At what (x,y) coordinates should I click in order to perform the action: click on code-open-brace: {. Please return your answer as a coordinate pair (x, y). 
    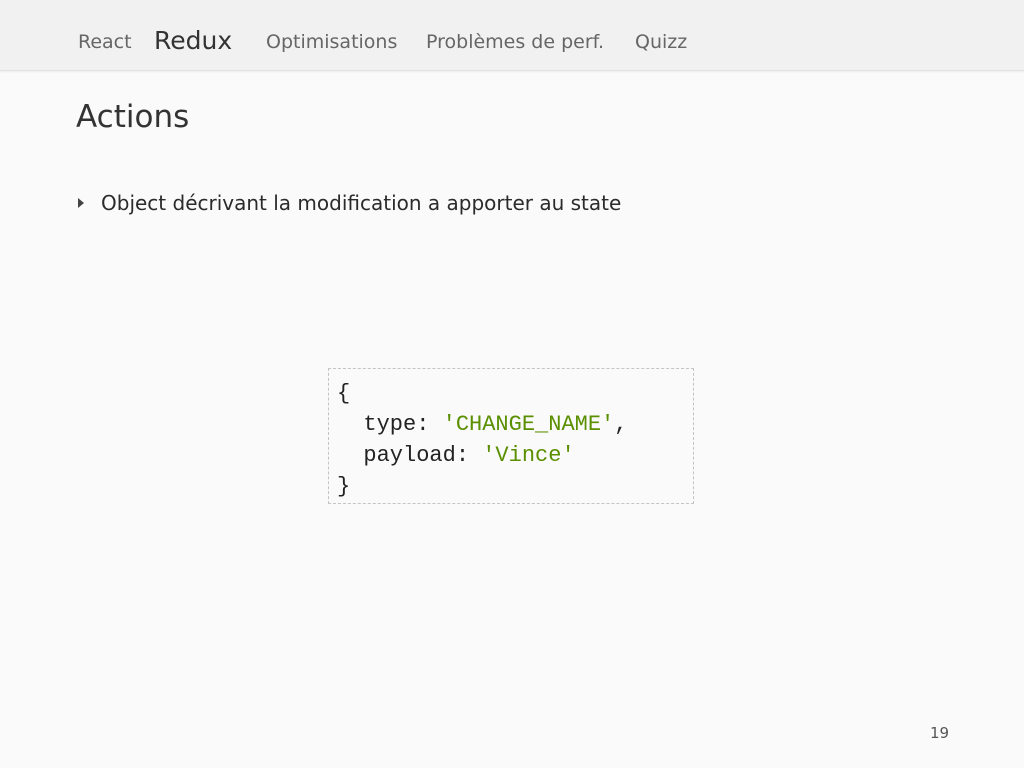
    Looking at the image, I should click on (344, 393).